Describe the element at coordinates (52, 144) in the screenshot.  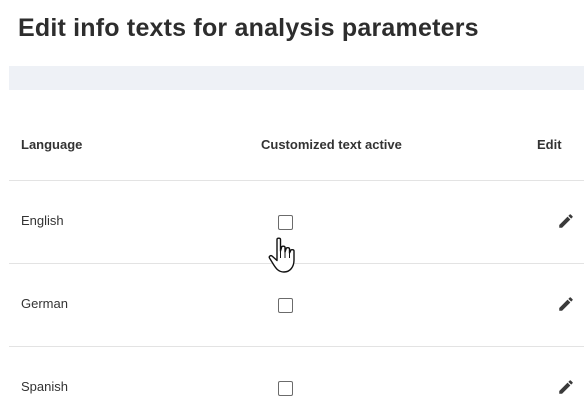
I see `column-header-language: Language` at that location.